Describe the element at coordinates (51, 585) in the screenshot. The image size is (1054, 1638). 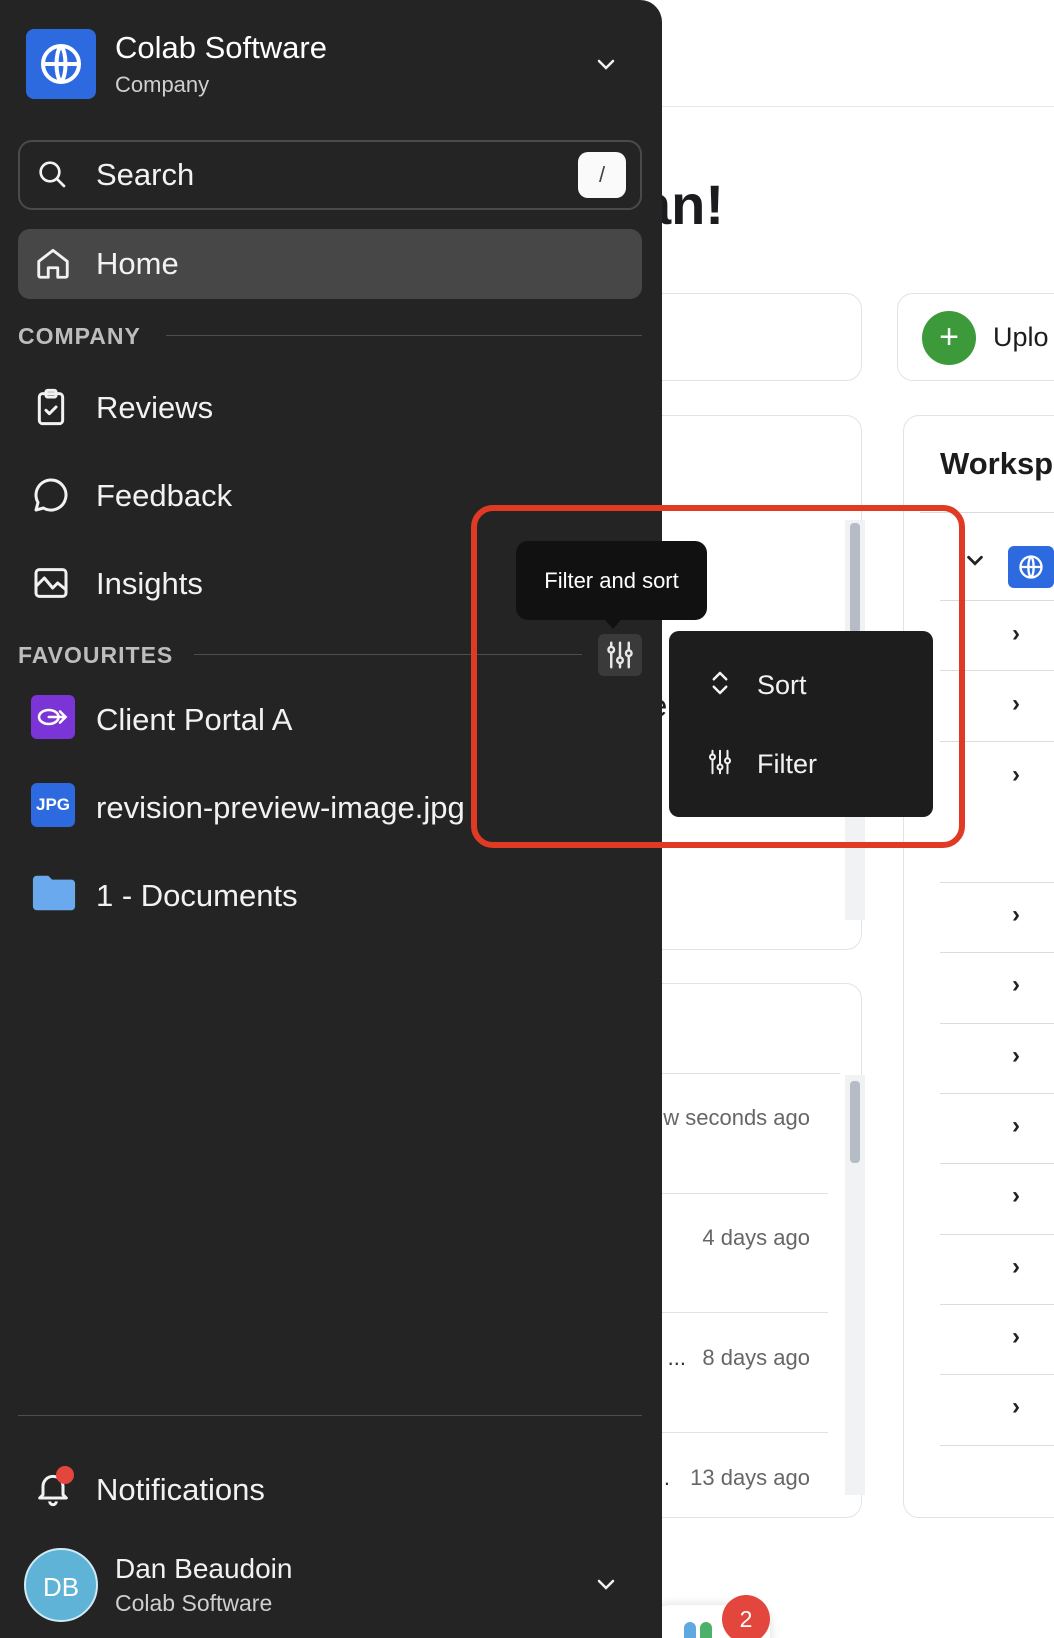
I see `chart-line-icon` at that location.